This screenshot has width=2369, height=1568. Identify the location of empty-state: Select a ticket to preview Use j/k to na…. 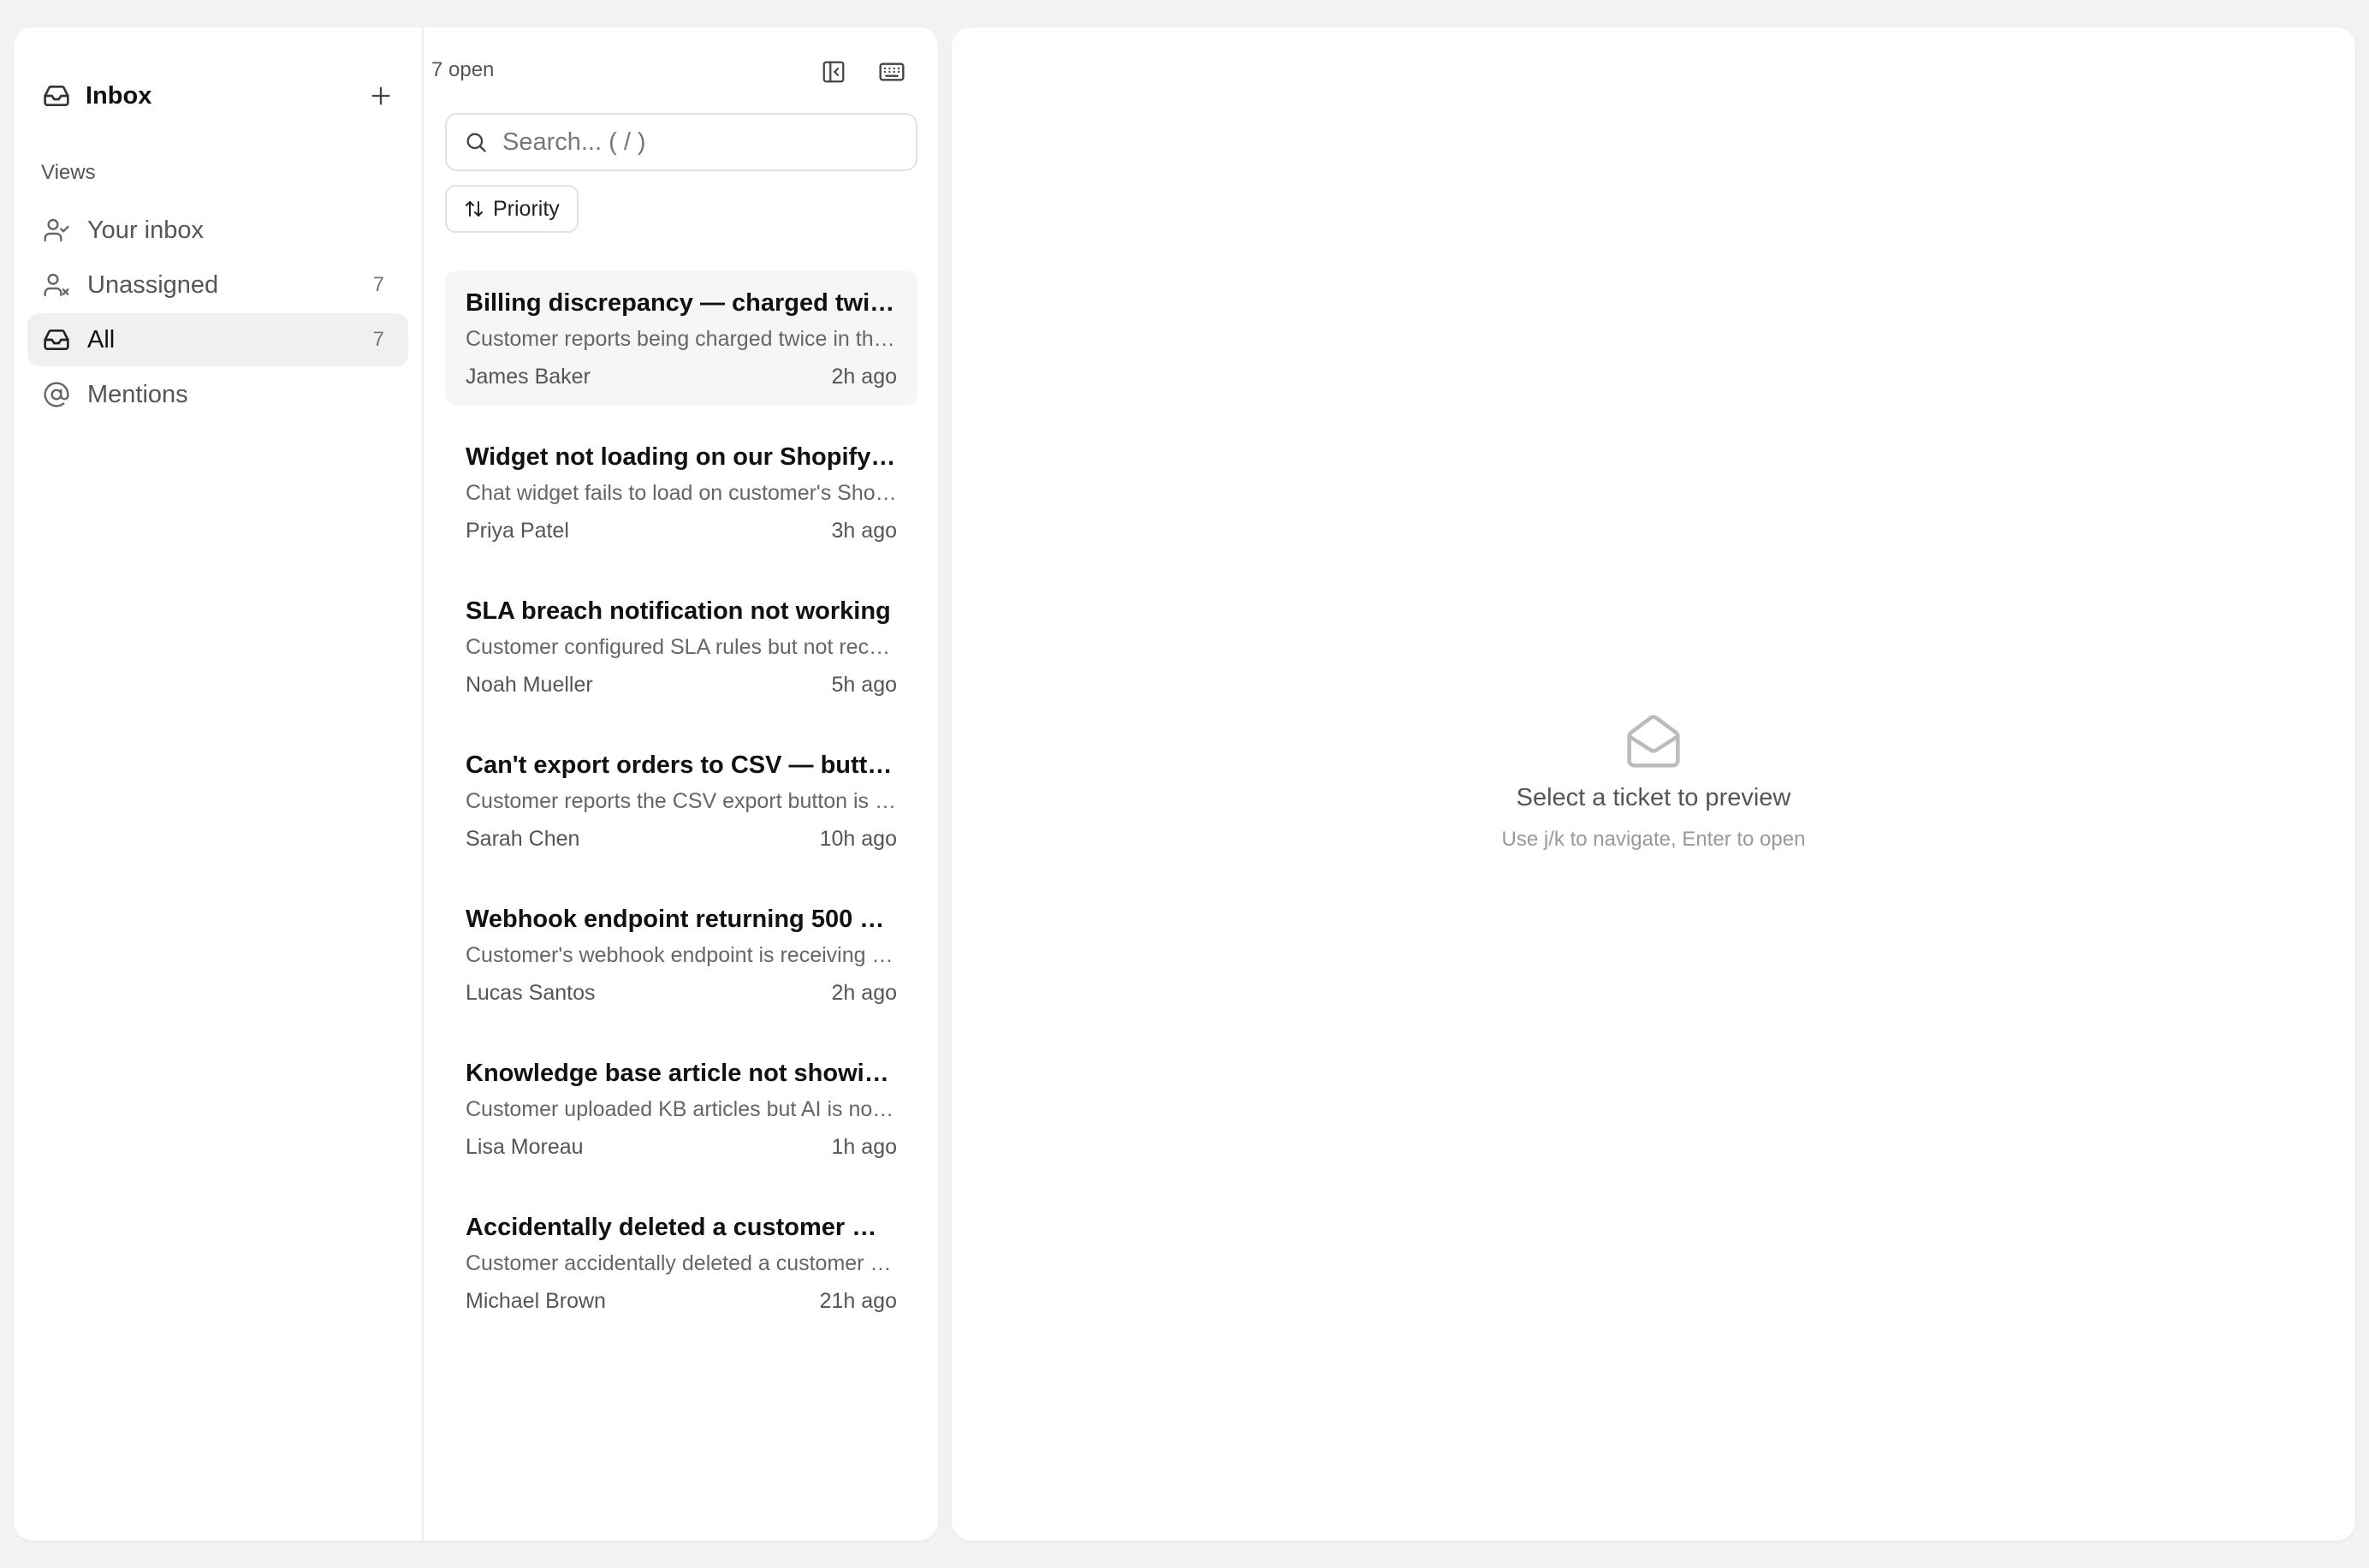
(1653, 782).